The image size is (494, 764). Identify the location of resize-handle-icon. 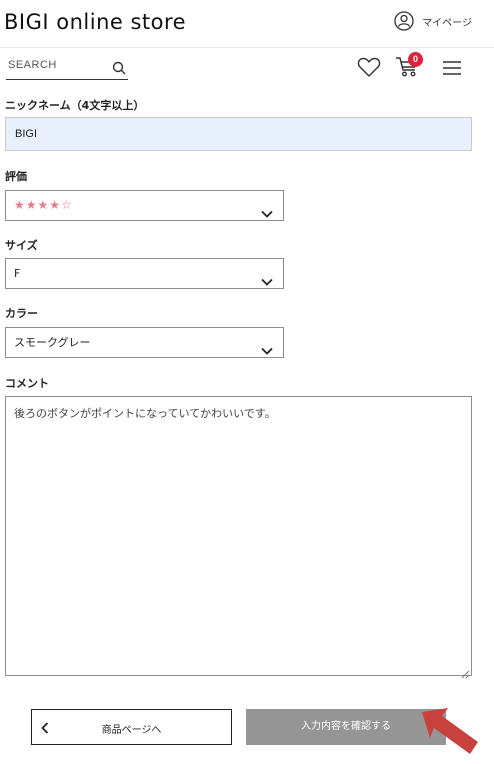
(465, 673).